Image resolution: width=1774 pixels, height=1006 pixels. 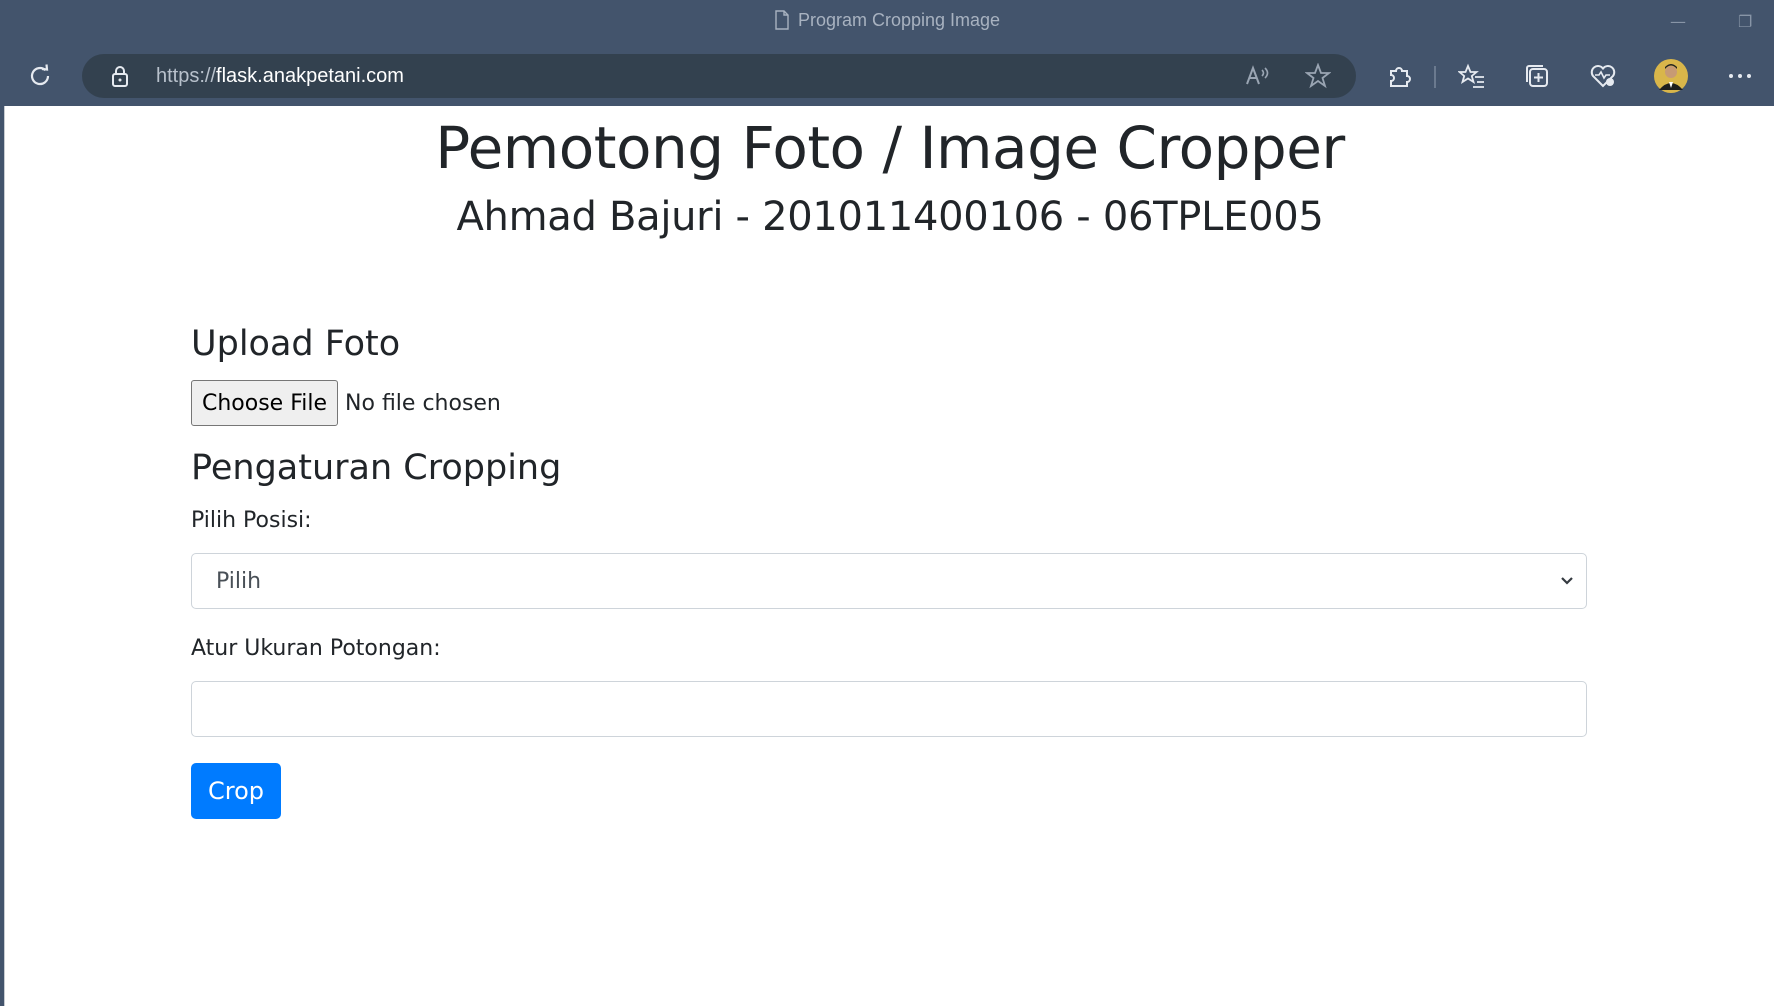 I want to click on position-select-value: Pilih, so click(x=239, y=581).